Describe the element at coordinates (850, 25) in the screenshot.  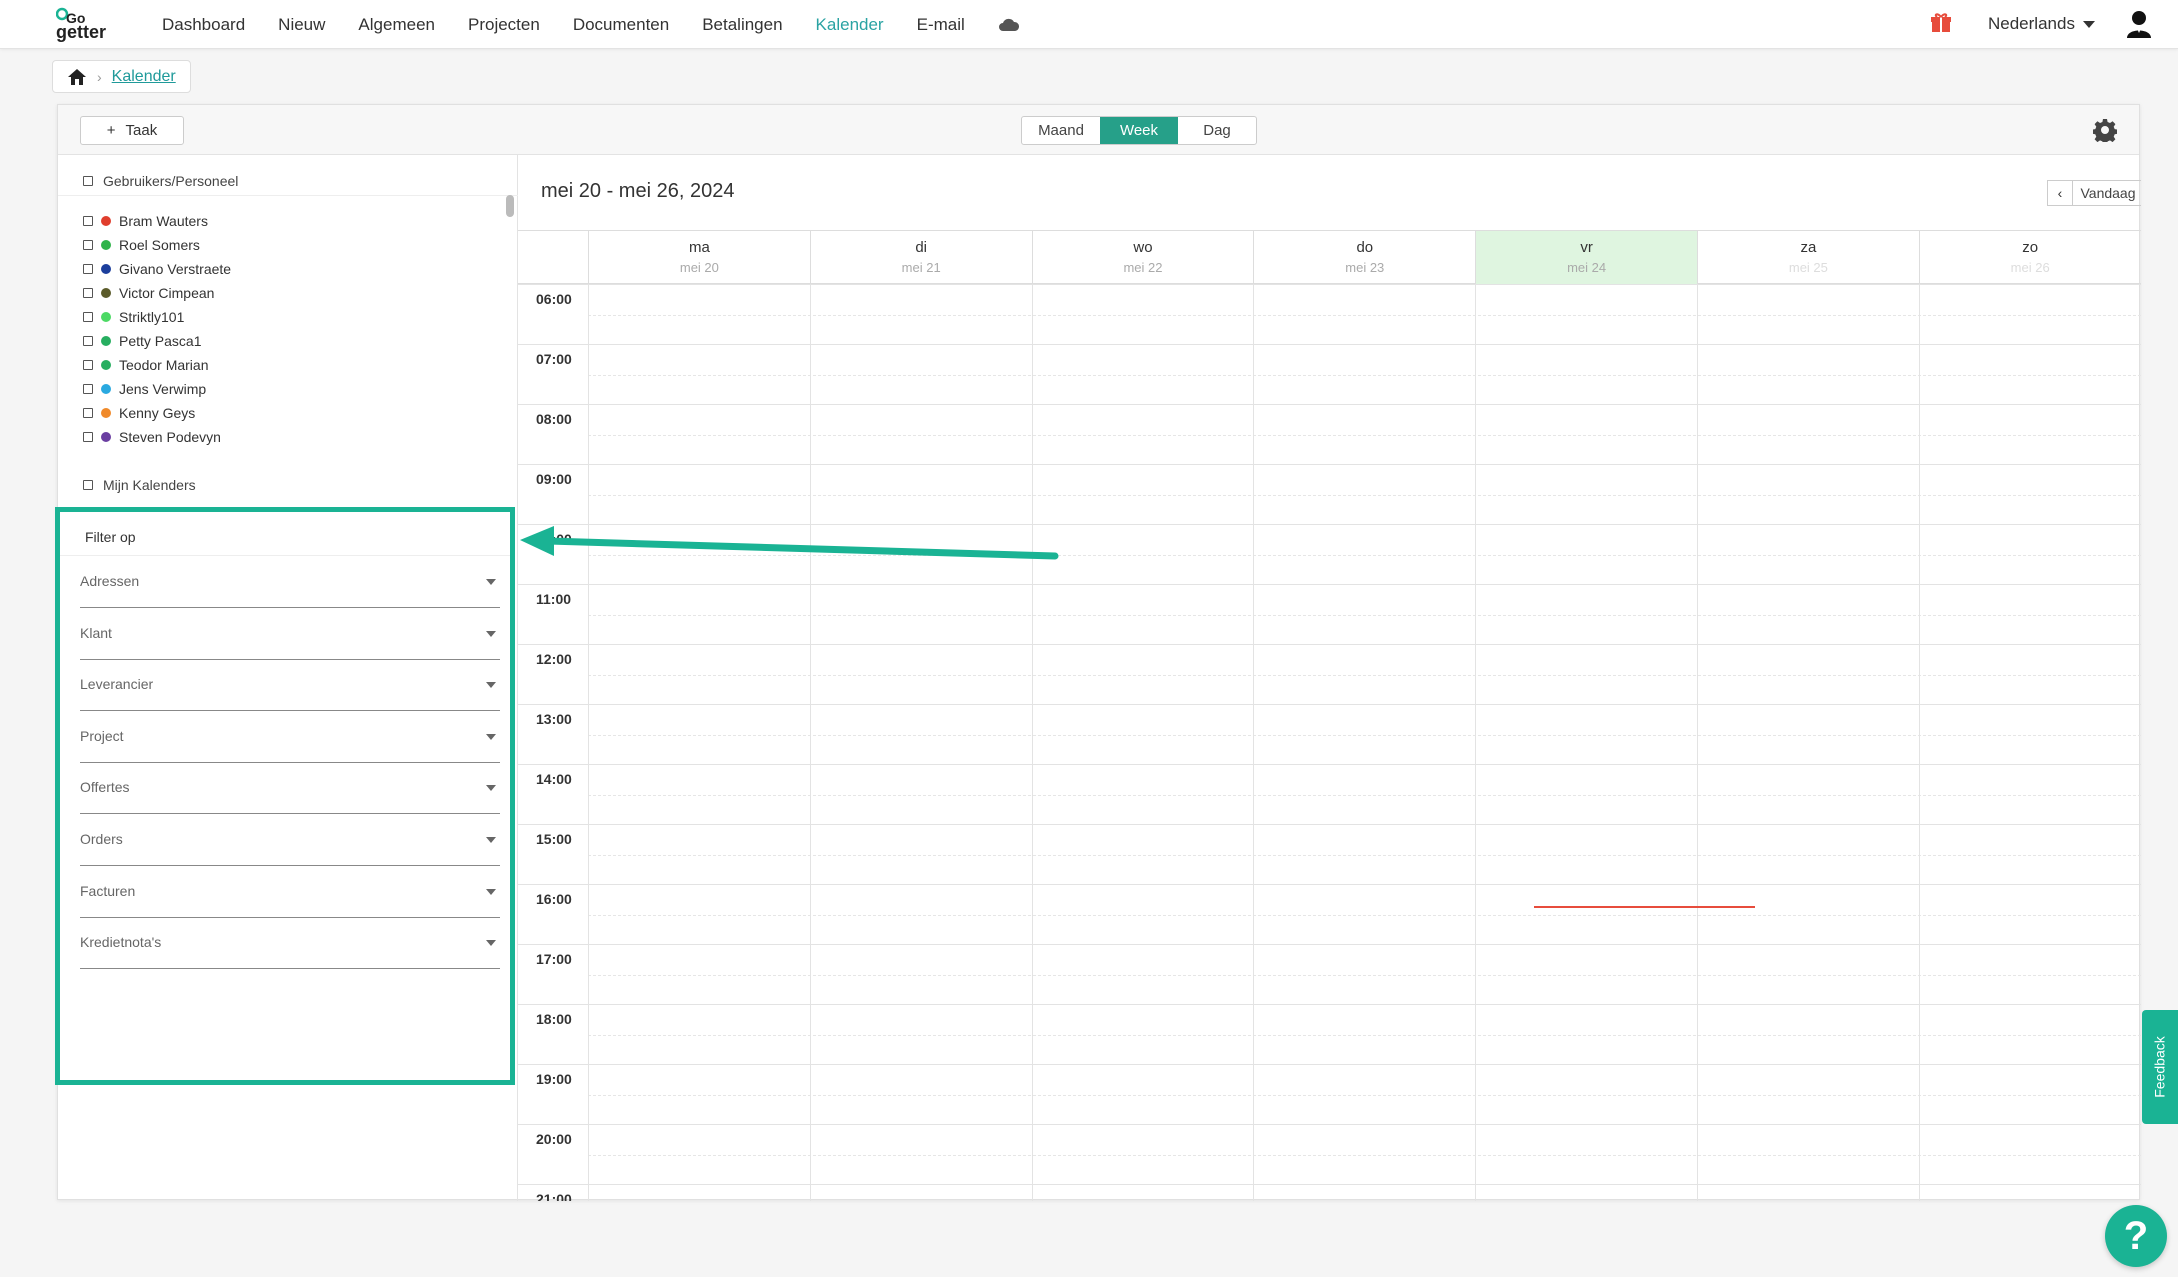
I see `nav-item-kalender: Kalender` at that location.